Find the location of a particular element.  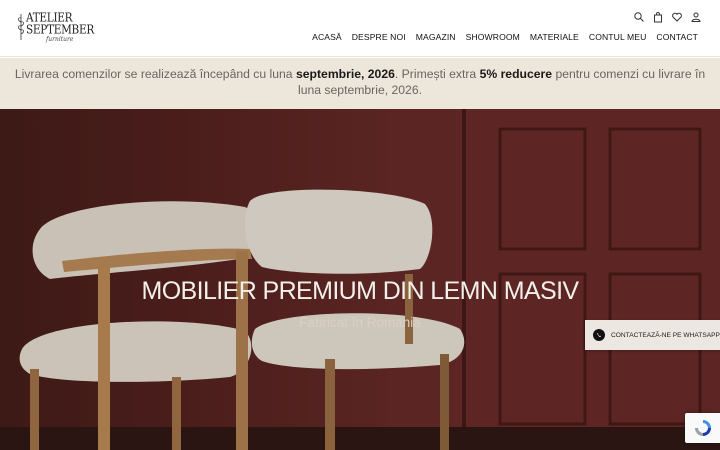

banner-date: septembrie, 2026 is located at coordinates (345, 74).